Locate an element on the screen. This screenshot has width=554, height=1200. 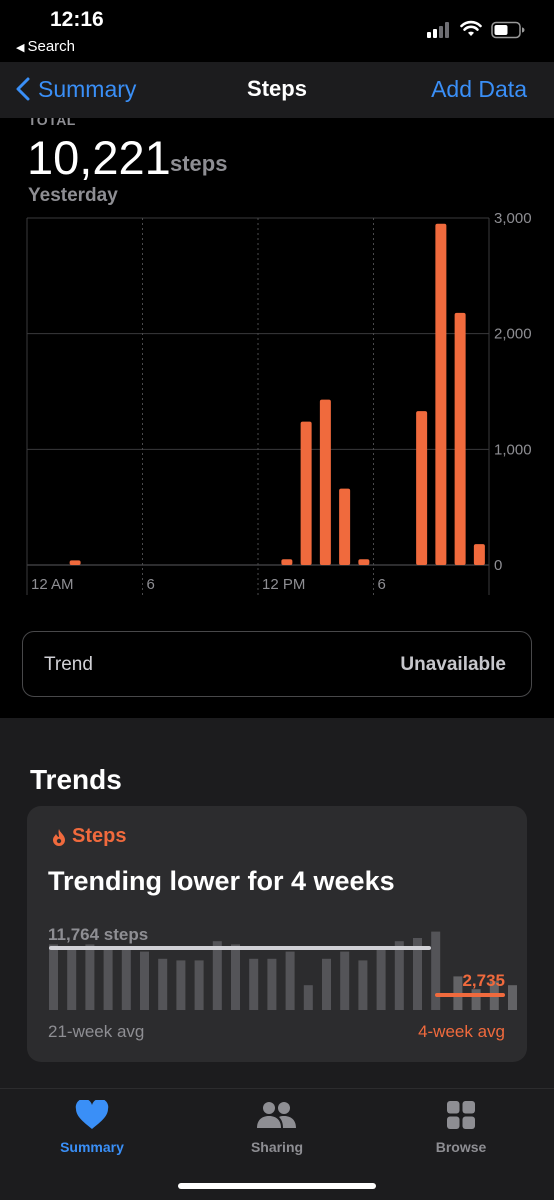
back-label: Summary is located at coordinates (87, 88).